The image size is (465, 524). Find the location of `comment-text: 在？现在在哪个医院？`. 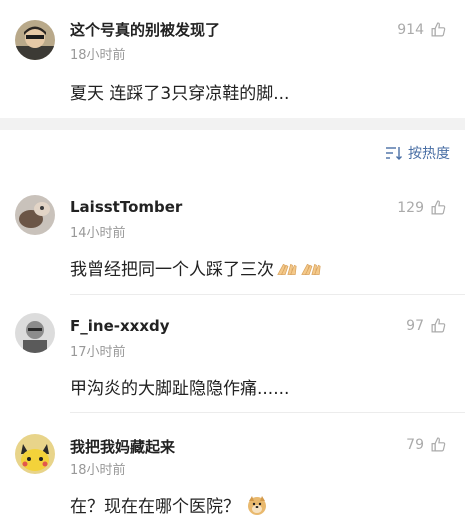

comment-text: 在？现在在哪个医院？ is located at coordinates (169, 504).